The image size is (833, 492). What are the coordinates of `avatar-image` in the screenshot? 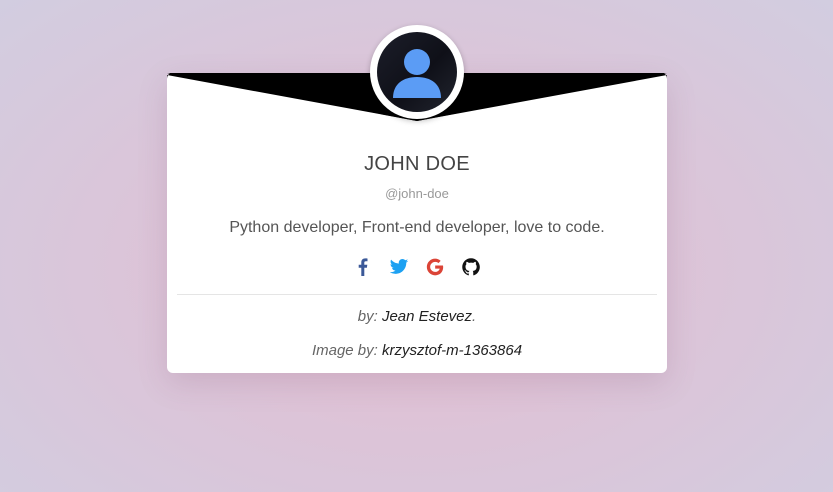 It's located at (417, 72).